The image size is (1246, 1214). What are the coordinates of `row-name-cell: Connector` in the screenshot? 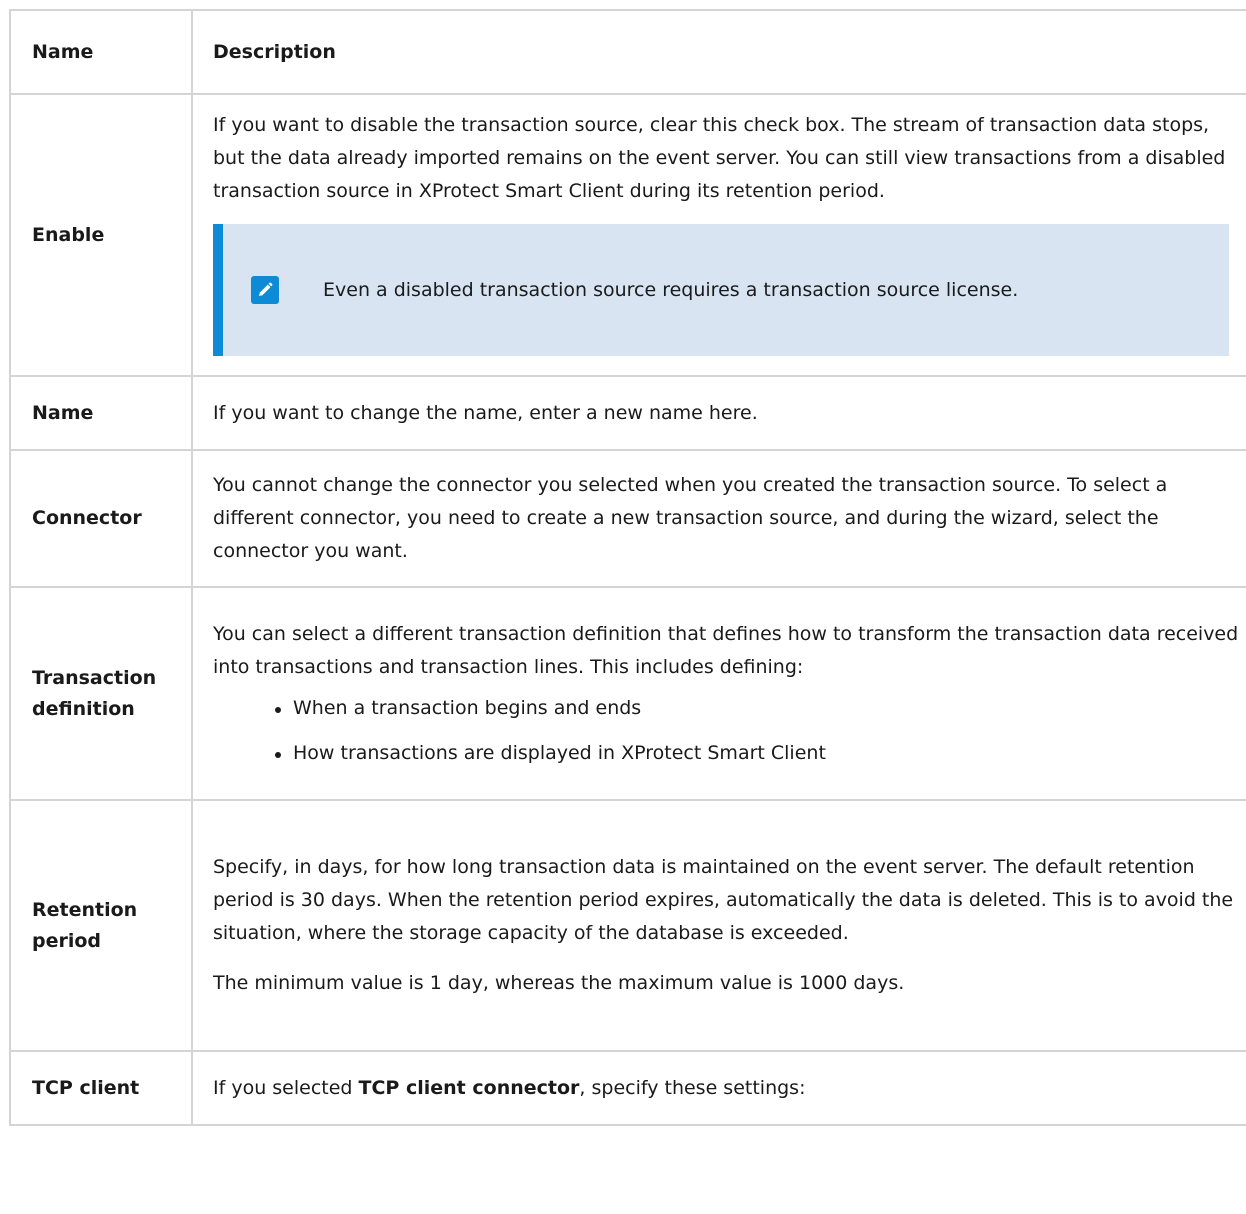 It's located at (101, 518).